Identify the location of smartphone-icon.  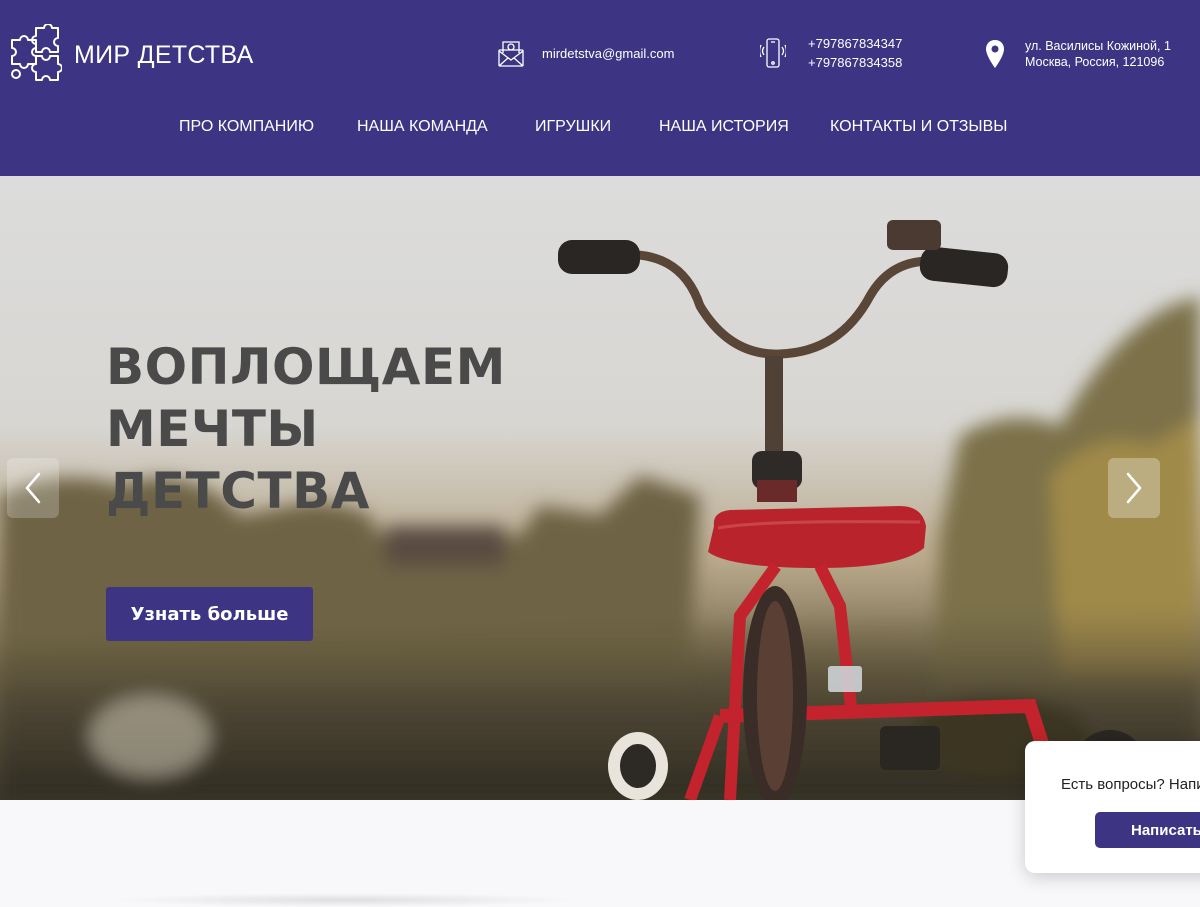
(773, 53).